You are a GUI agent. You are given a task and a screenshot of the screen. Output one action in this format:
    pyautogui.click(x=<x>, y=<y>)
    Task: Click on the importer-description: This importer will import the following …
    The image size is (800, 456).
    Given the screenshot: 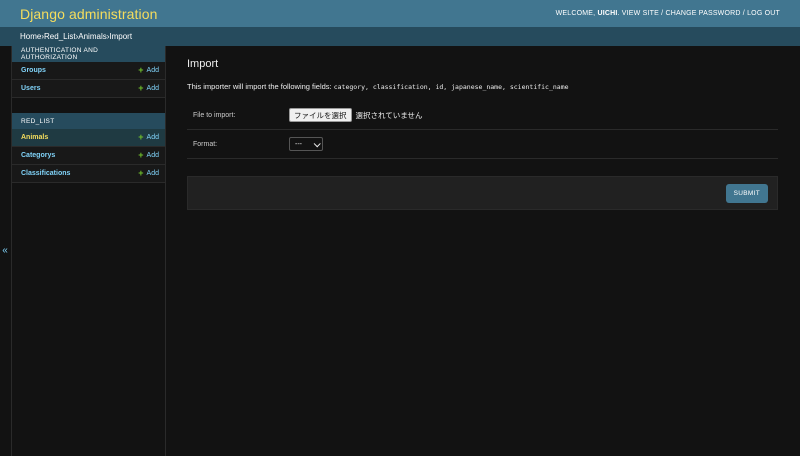 What is the action you would take?
    pyautogui.click(x=482, y=87)
    